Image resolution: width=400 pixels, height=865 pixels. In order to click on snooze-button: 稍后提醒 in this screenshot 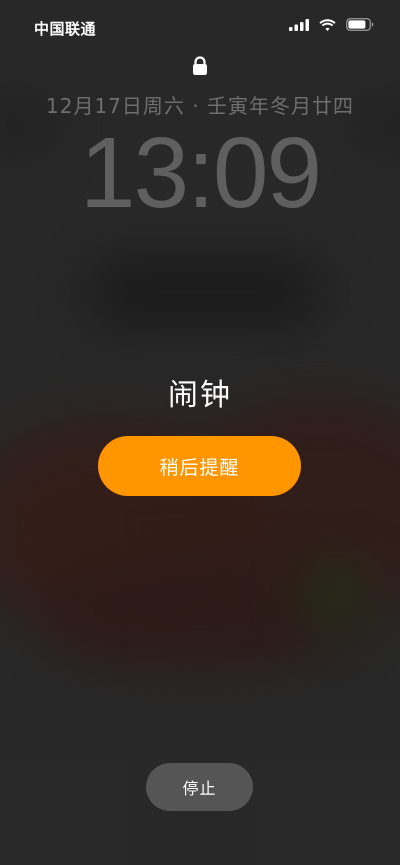, I will do `click(199, 466)`.